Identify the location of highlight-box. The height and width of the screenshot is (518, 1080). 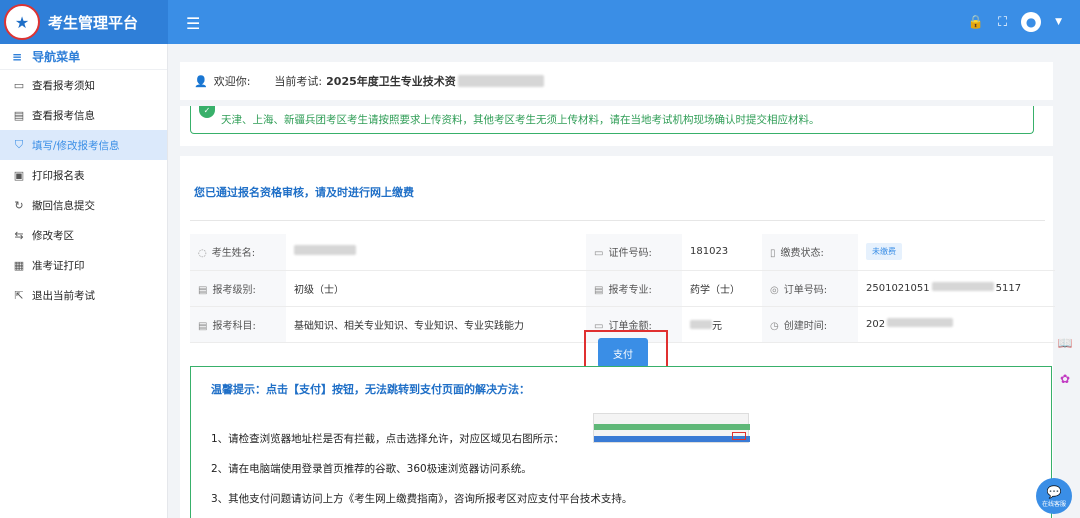
(739, 436).